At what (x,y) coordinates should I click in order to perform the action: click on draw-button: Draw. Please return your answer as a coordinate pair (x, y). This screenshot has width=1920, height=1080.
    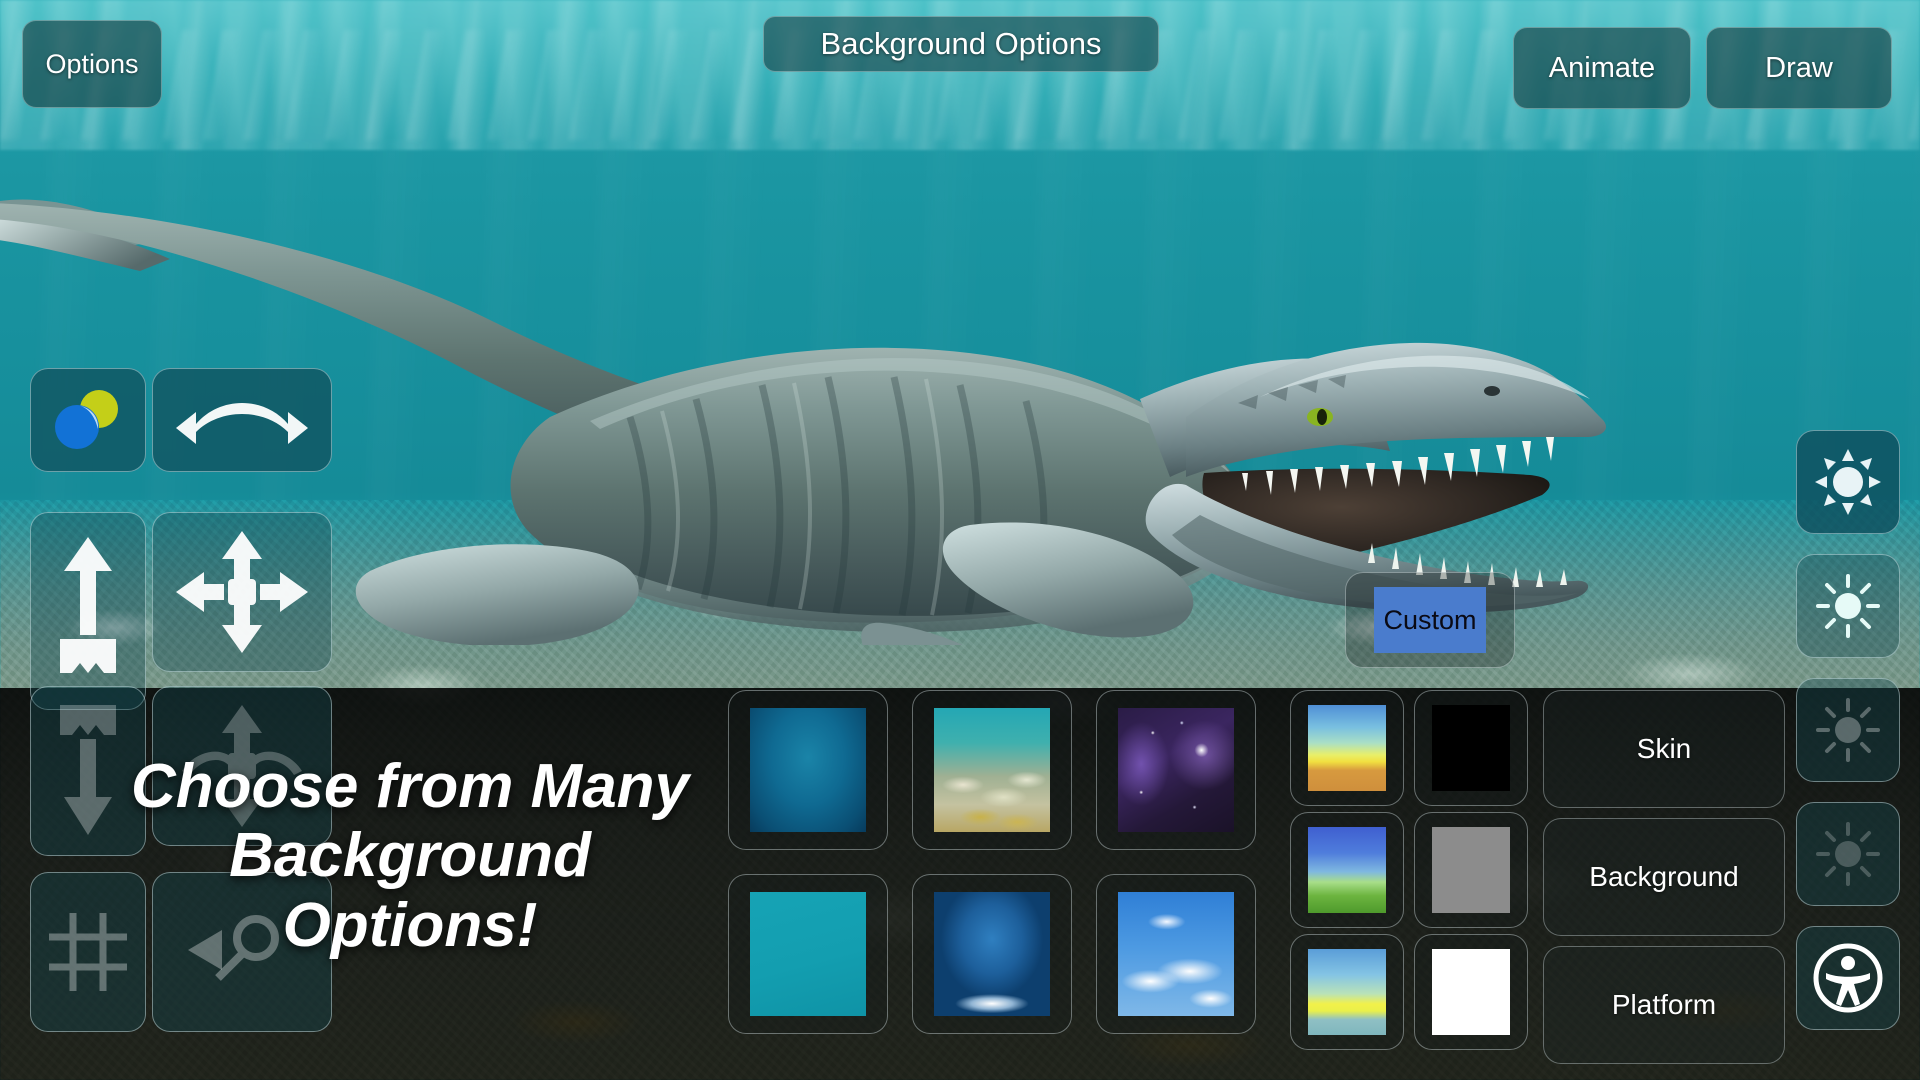
    Looking at the image, I should click on (1799, 68).